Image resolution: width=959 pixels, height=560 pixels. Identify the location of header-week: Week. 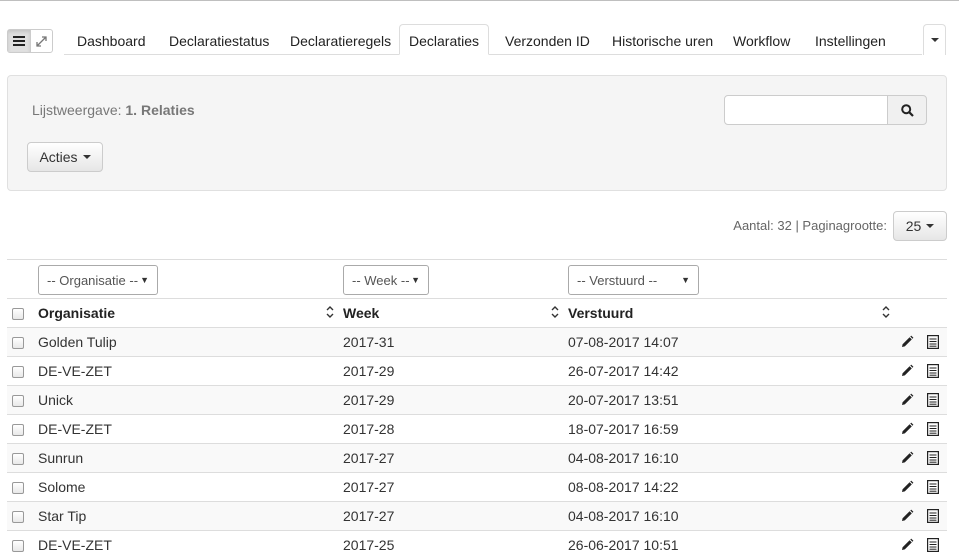
(361, 313).